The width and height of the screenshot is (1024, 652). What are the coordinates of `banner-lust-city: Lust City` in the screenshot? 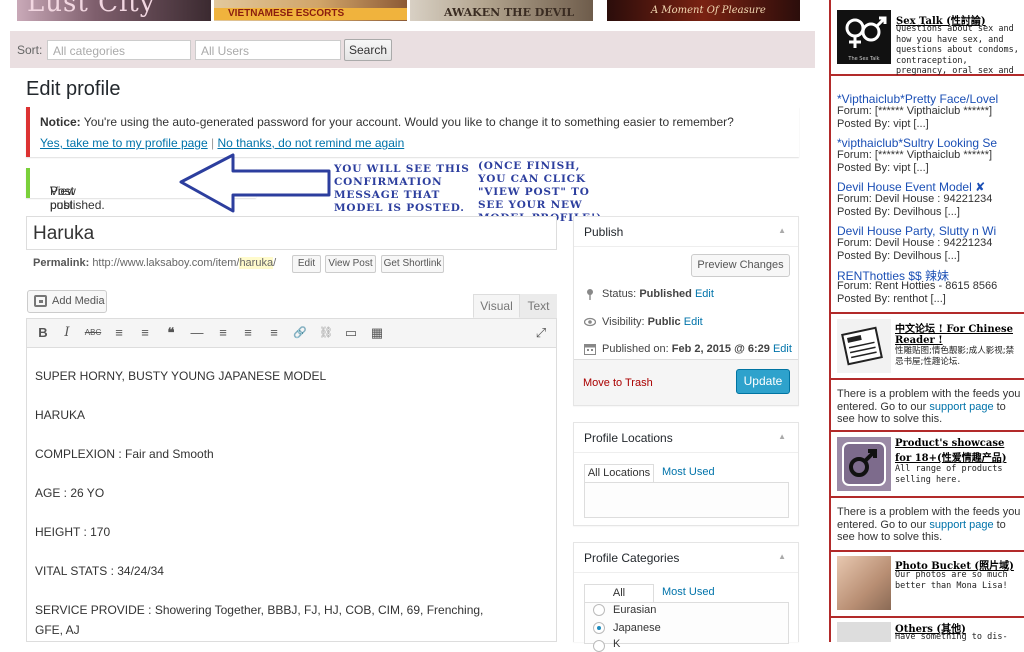 It's located at (114, 10).